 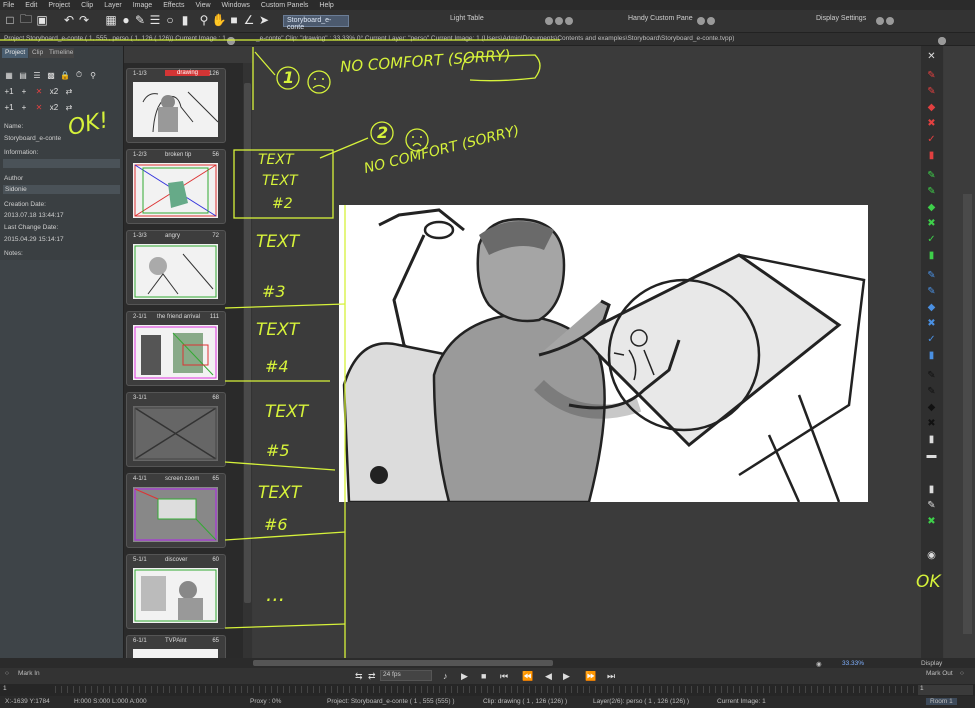 What do you see at coordinates (278, 450) in the screenshot?
I see `annotation-text5-line2: #5` at bounding box center [278, 450].